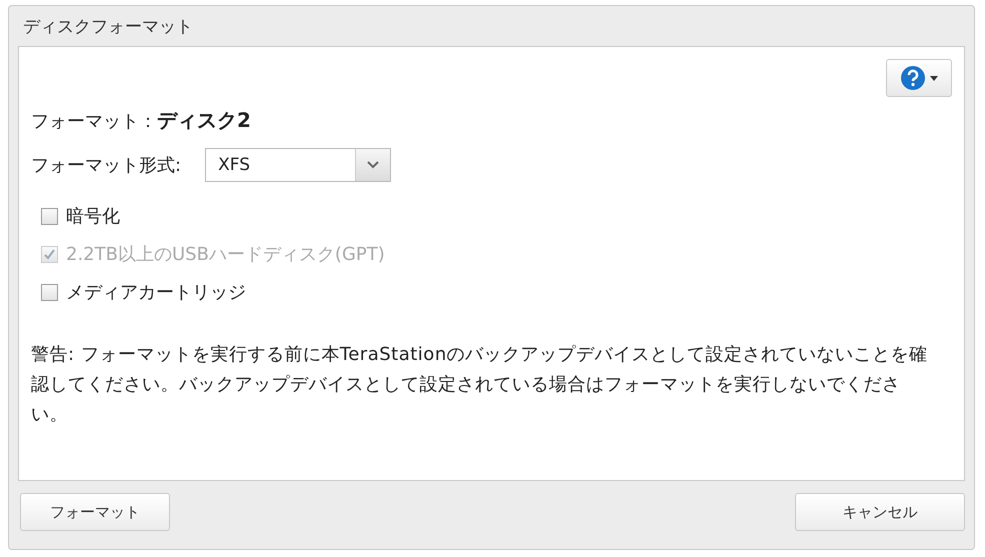 Image resolution: width=985 pixels, height=557 pixels. What do you see at coordinates (480, 385) in the screenshot?
I see `warning-text: 警告: フォーマットを実行する前に本TeraStationのバックアップデバイスとして設定されていないことを確認してください。バックアップデバイスとして設定されている場合はフォーマットを実行しないでください。` at bounding box center [480, 385].